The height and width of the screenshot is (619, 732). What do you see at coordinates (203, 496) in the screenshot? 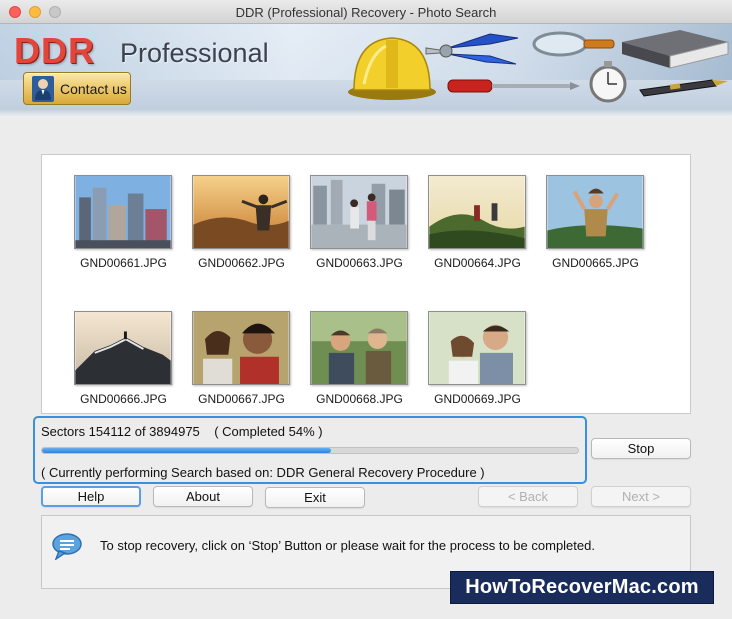
I see `about-button: About` at bounding box center [203, 496].